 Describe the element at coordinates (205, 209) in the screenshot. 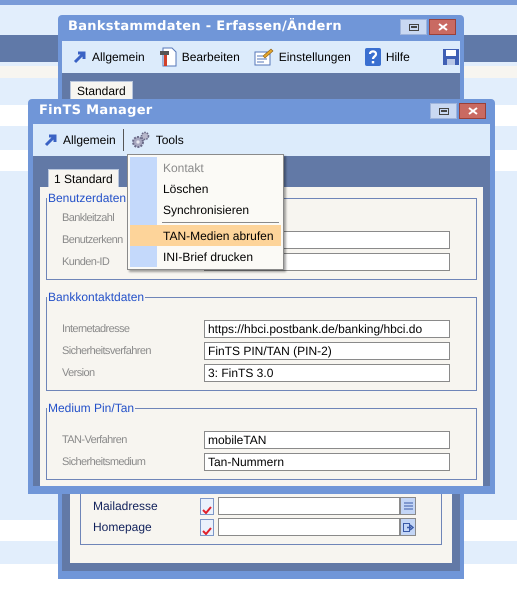

I see `menu-item: Synchronisieren` at that location.